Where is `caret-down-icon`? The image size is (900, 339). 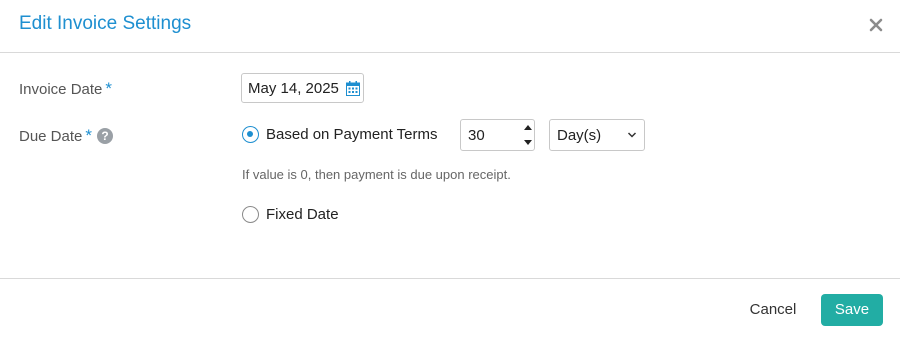
caret-down-icon is located at coordinates (528, 142).